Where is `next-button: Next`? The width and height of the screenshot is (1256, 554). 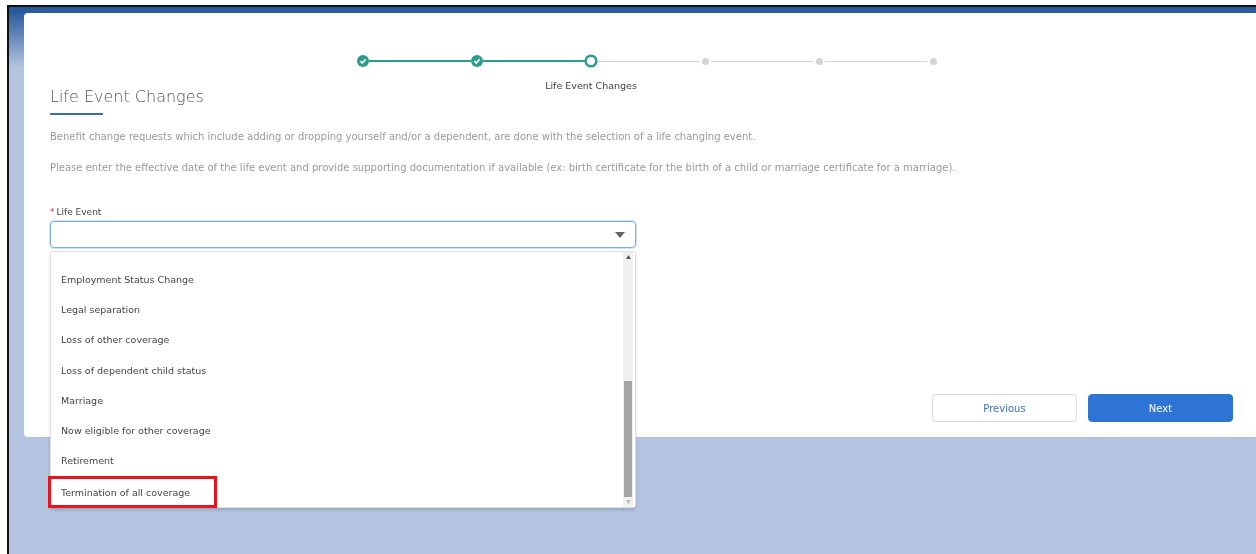 next-button: Next is located at coordinates (1160, 408).